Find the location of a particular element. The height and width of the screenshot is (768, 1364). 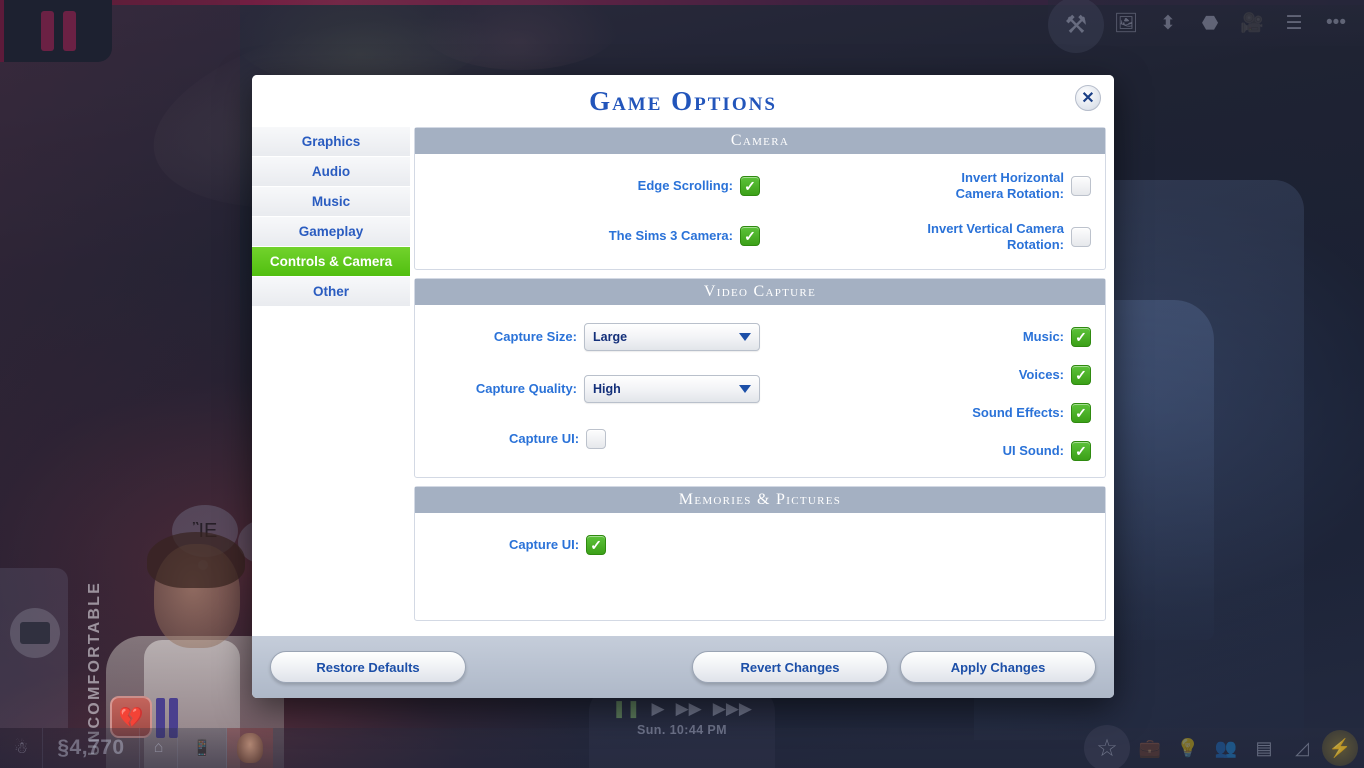

section-body-memories-pictures: Capture UI: ✓ is located at coordinates (760, 566).